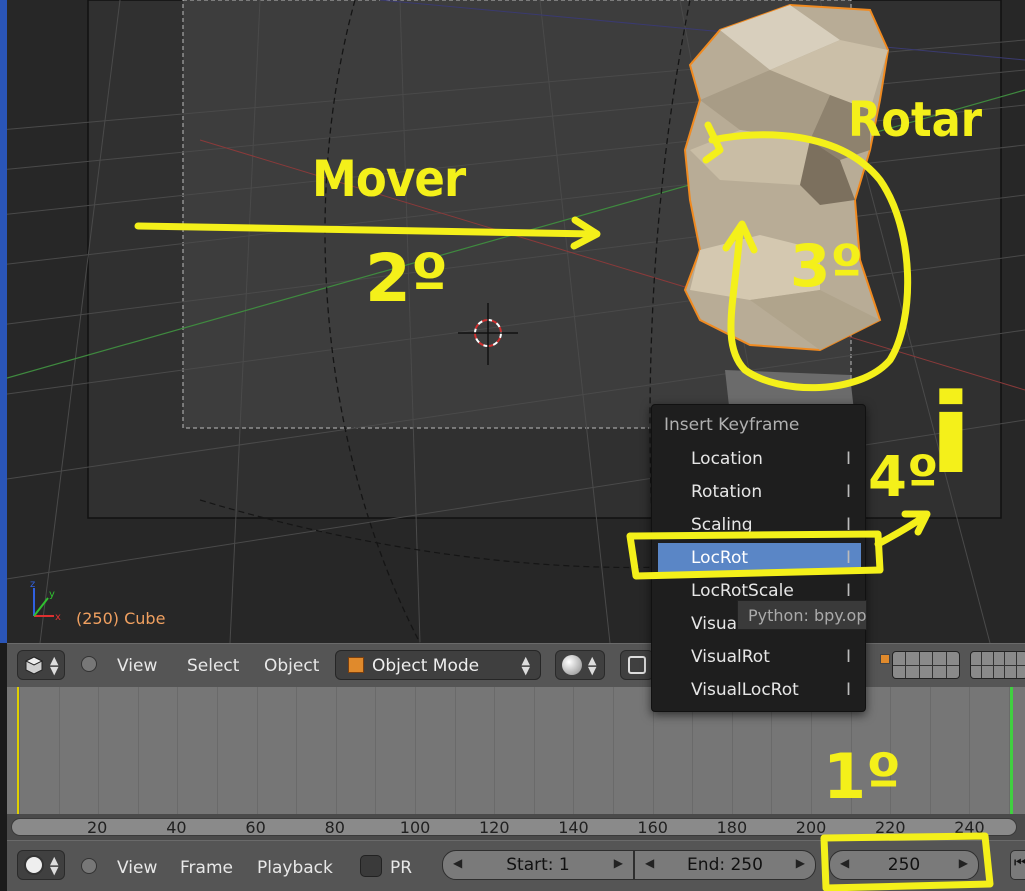  I want to click on cube-editor-icon, so click(34, 665).